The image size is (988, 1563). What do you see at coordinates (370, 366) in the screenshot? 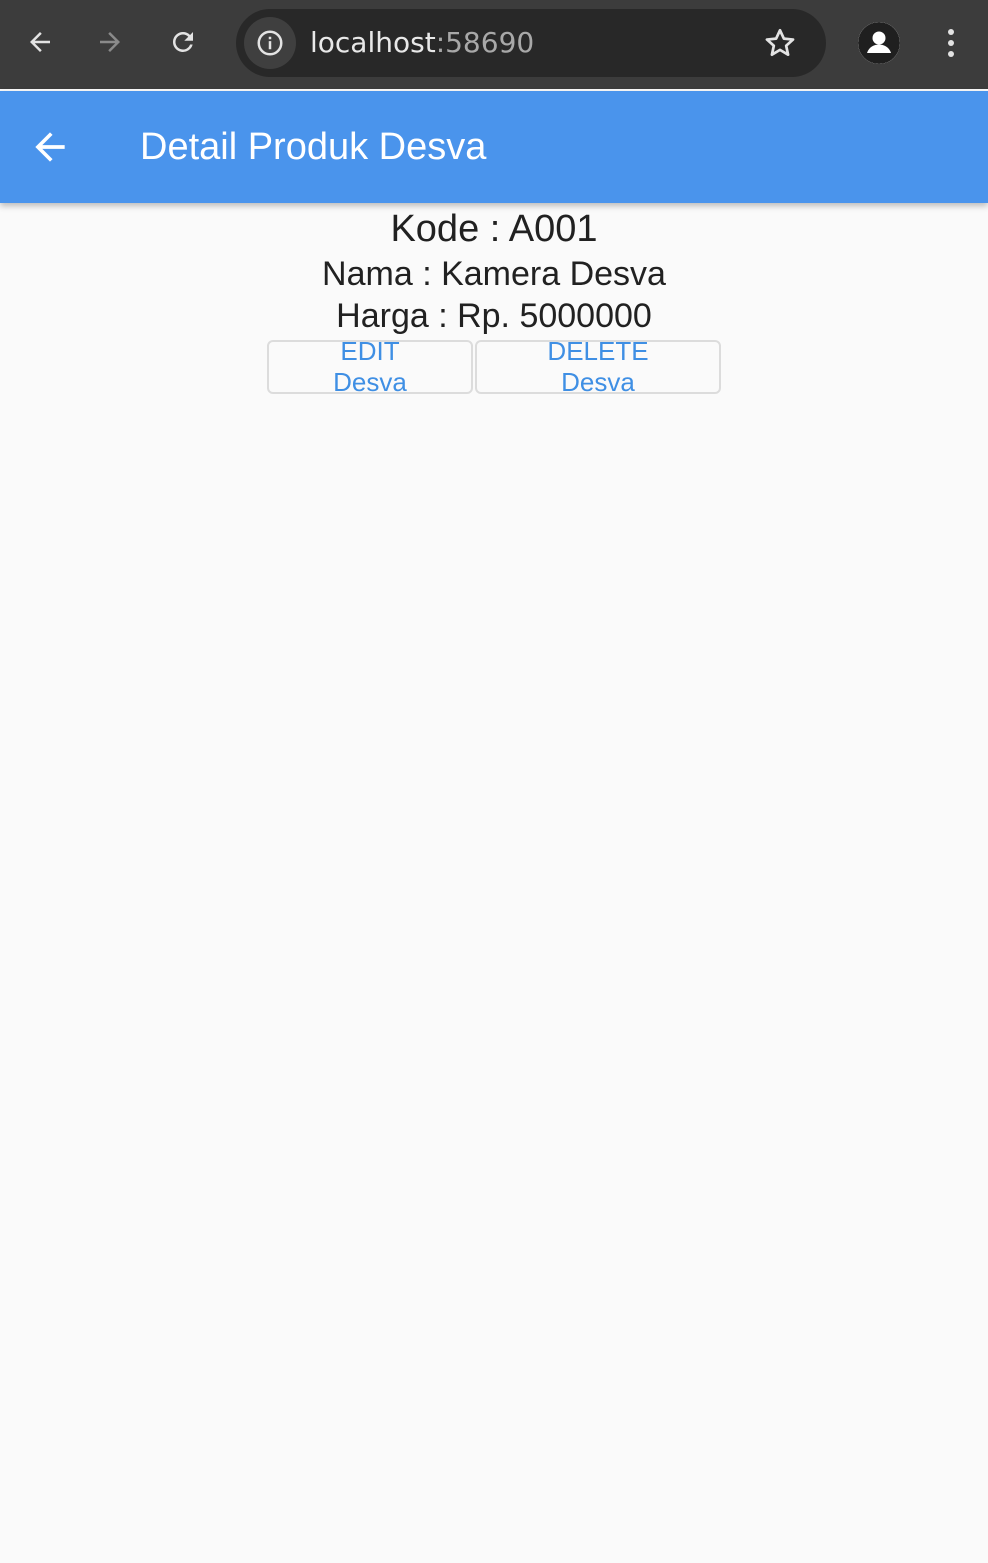
I see `edit-button: EDIT Desva` at bounding box center [370, 366].